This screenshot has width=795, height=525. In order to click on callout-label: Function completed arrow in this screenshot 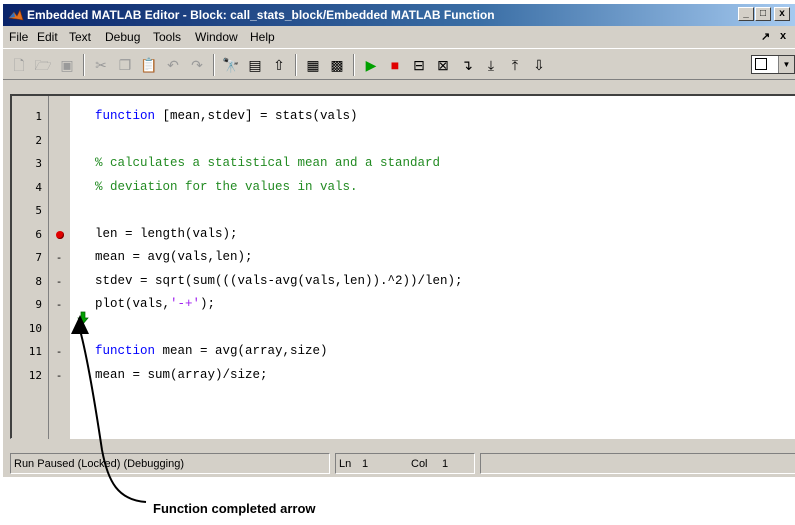, I will do `click(234, 508)`.